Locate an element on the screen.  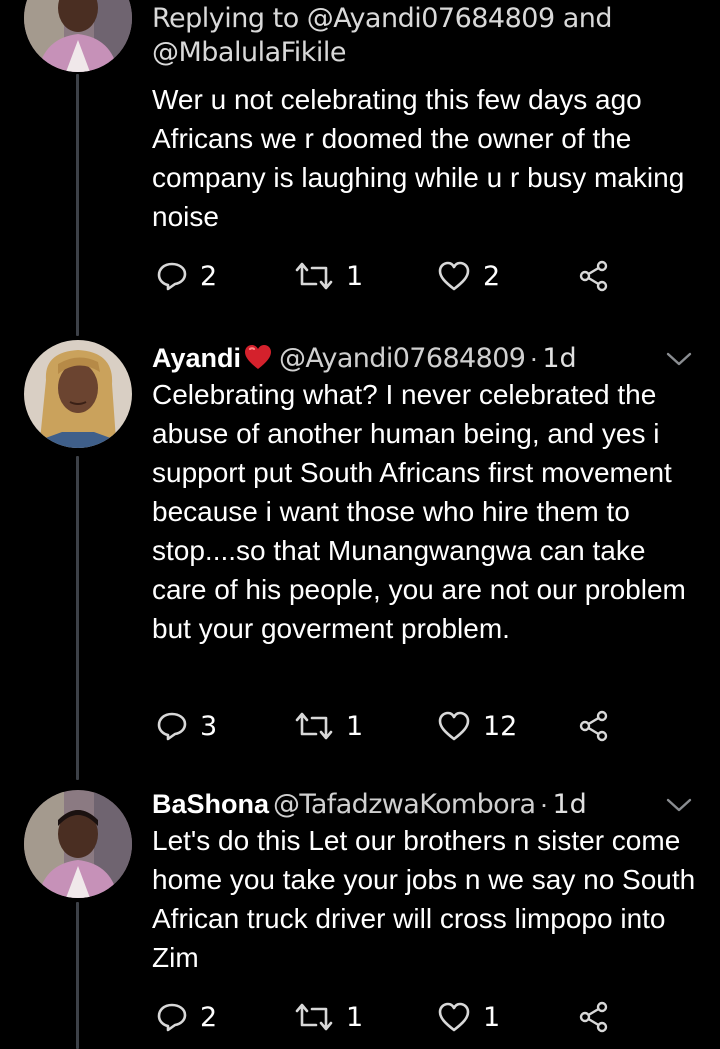
display-name: Ayandi is located at coordinates (196, 358).